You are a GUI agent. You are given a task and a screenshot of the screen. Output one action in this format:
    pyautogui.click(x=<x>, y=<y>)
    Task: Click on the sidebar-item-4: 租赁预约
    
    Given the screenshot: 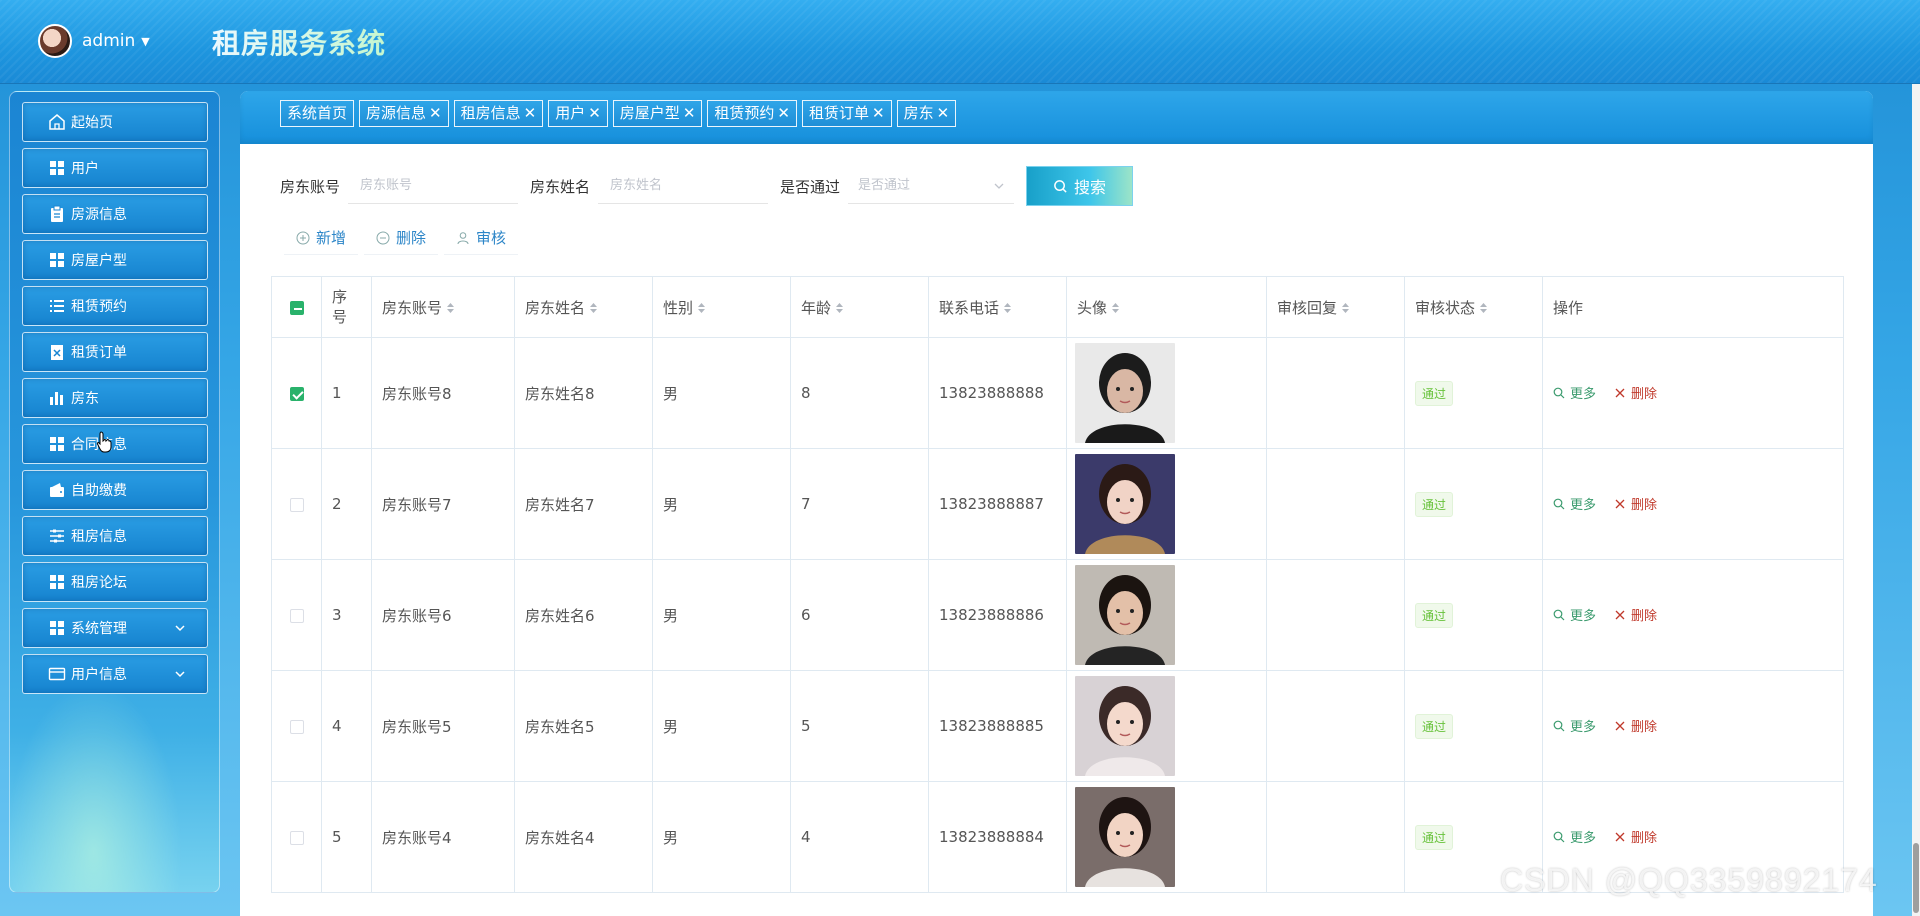 What is the action you would take?
    pyautogui.click(x=115, y=306)
    